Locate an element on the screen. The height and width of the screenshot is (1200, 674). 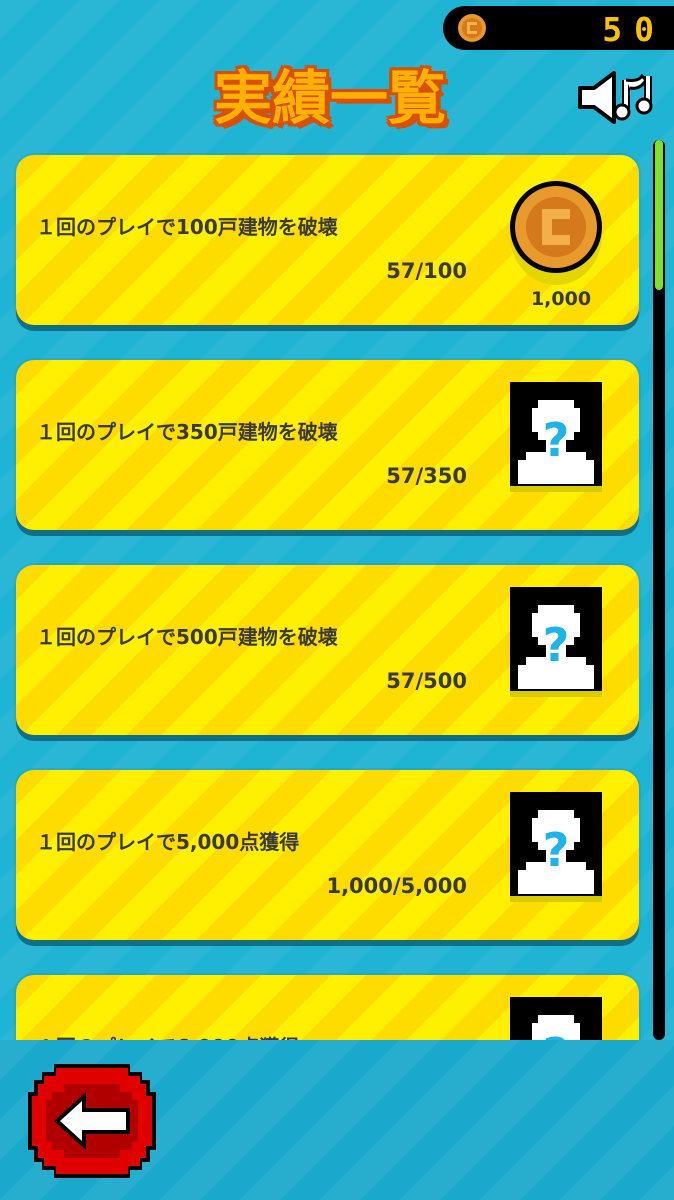
achievement-card: １回のプレイで6,000点獲得 ? is located at coordinates (327, 1007).